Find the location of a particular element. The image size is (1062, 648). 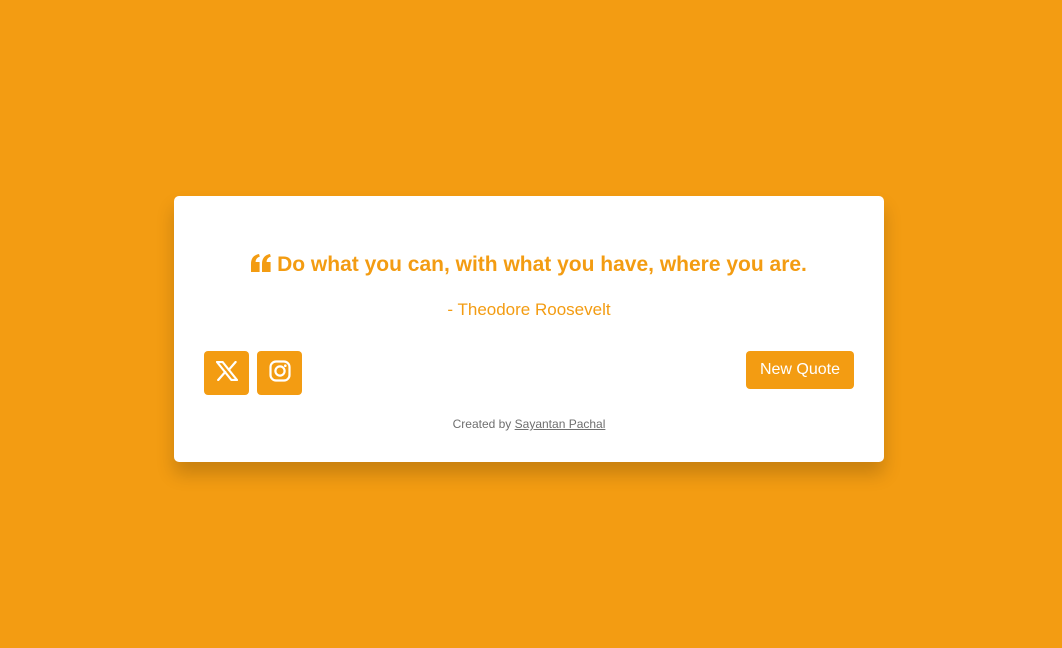

tweet-button is located at coordinates (226, 373).